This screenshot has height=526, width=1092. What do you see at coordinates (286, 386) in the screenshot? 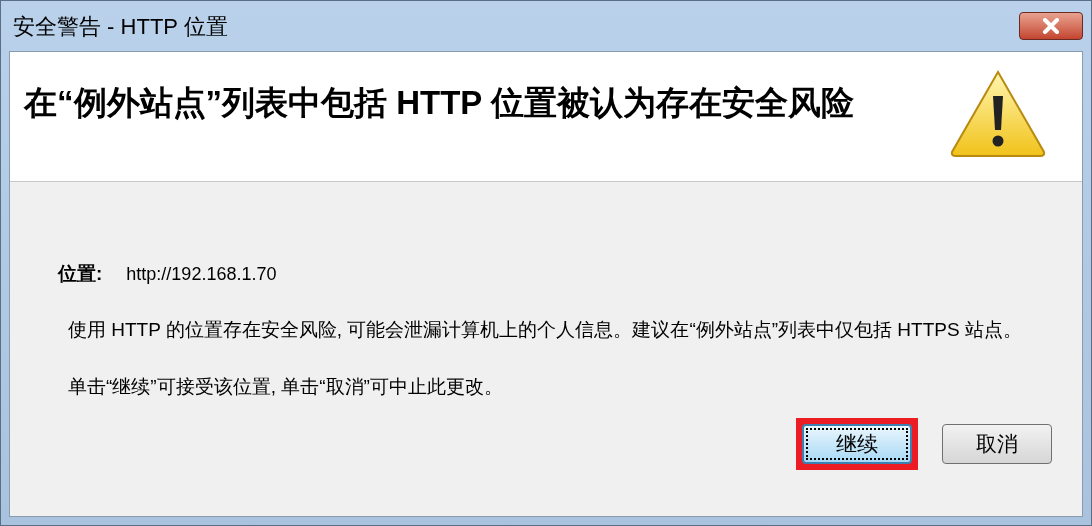
I see `message-paragraph: 单击“继续”可接受该位置, 单击“取消”可中止此更改。` at bounding box center [286, 386].